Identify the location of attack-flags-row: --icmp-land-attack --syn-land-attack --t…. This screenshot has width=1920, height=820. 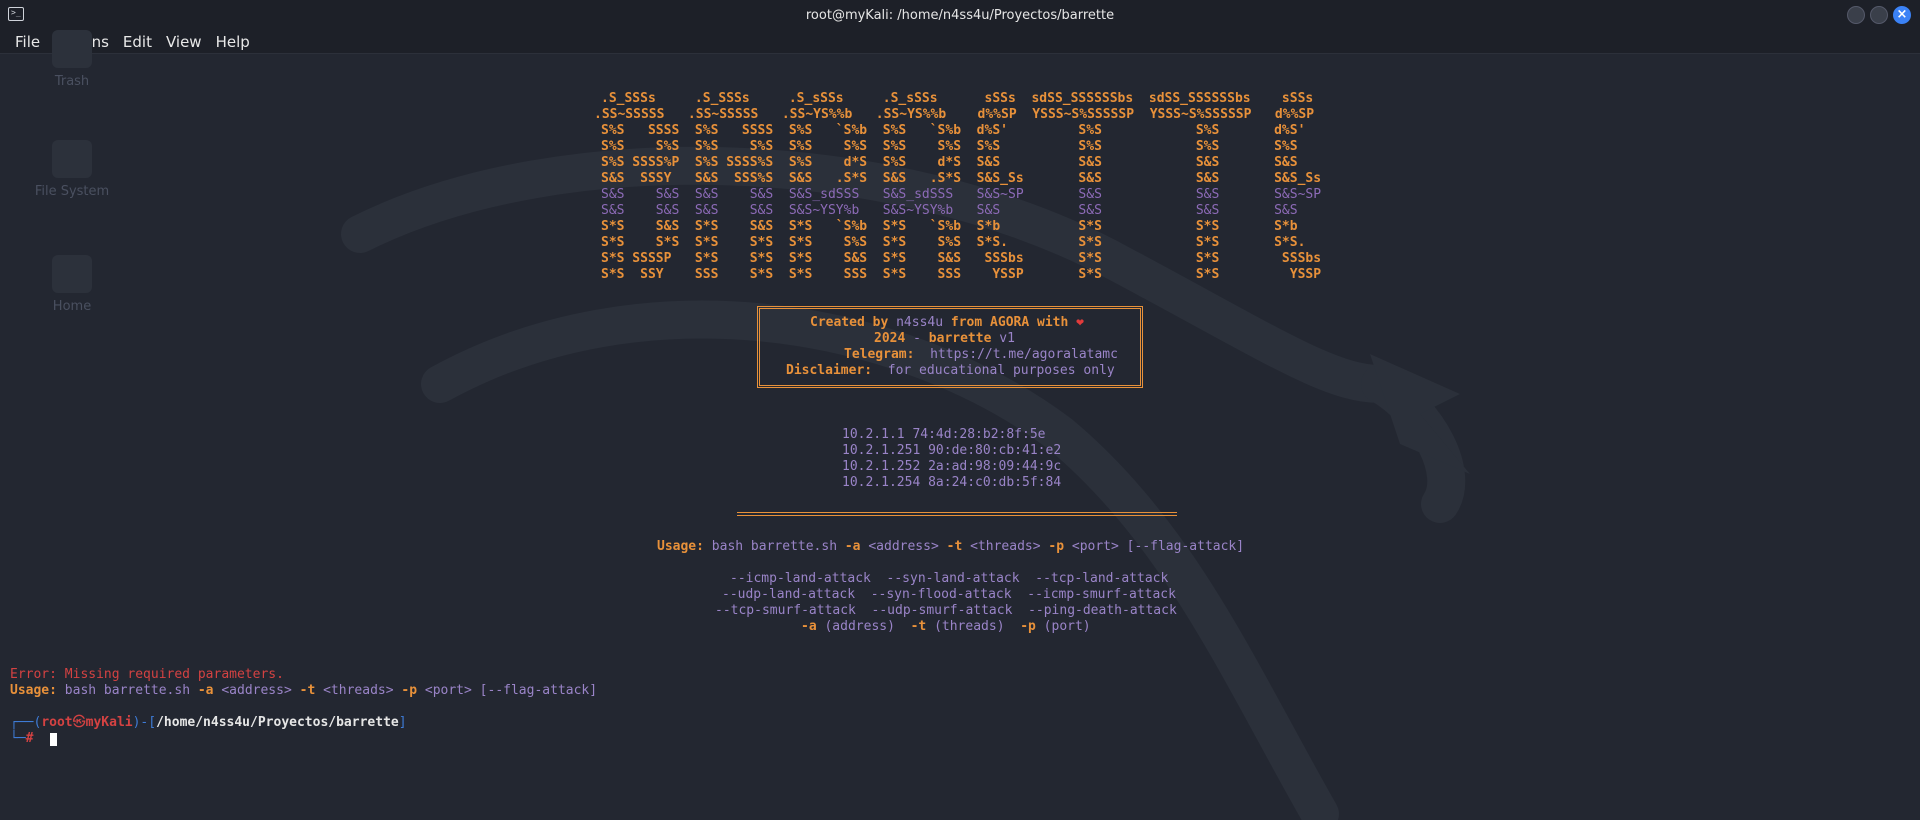
(949, 578).